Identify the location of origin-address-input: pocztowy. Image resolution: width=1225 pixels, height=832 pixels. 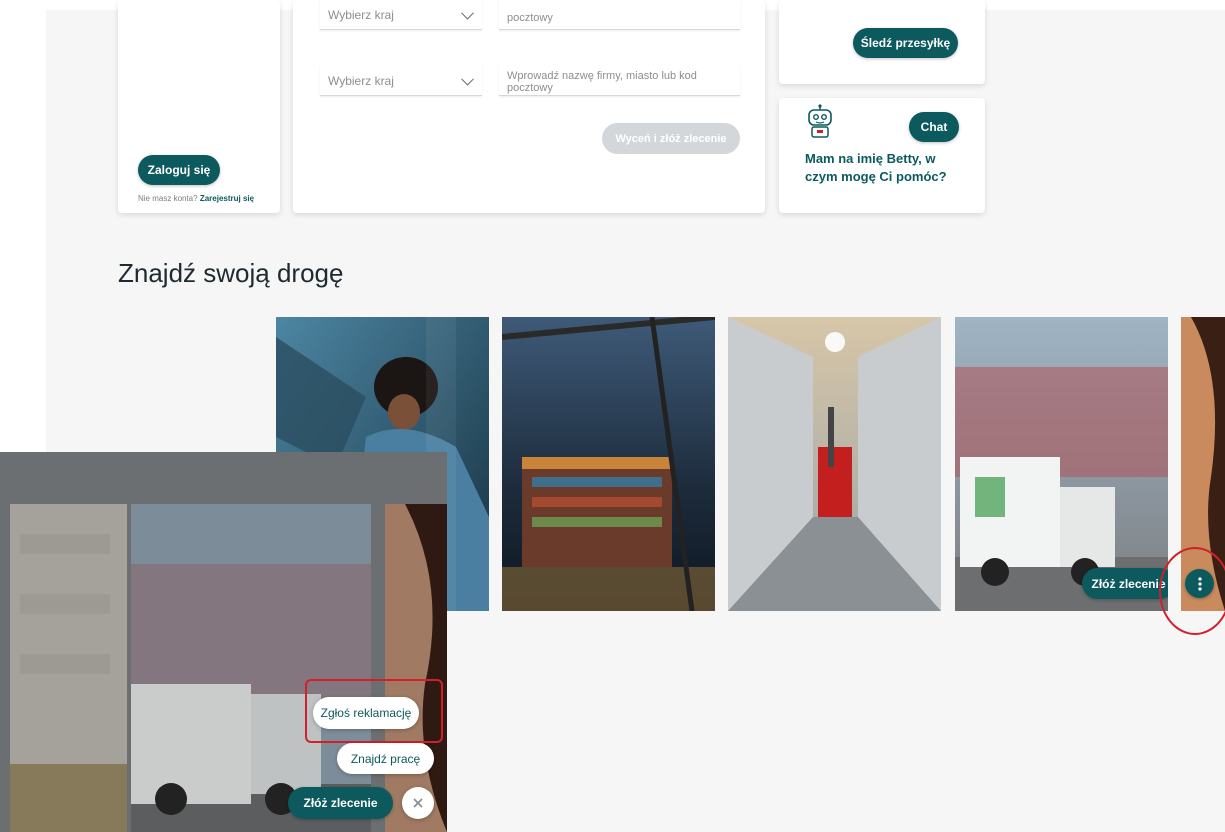
(619, 15).